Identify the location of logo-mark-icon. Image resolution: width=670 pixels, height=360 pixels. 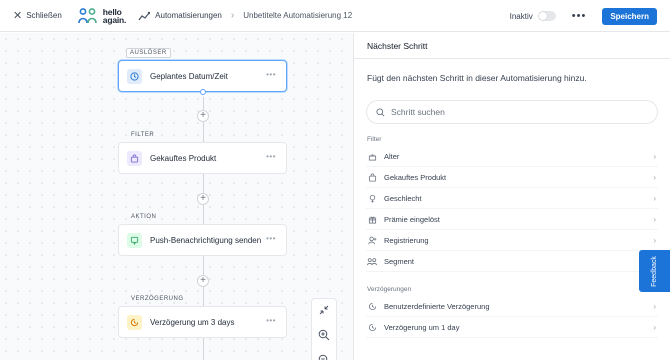
(87, 15).